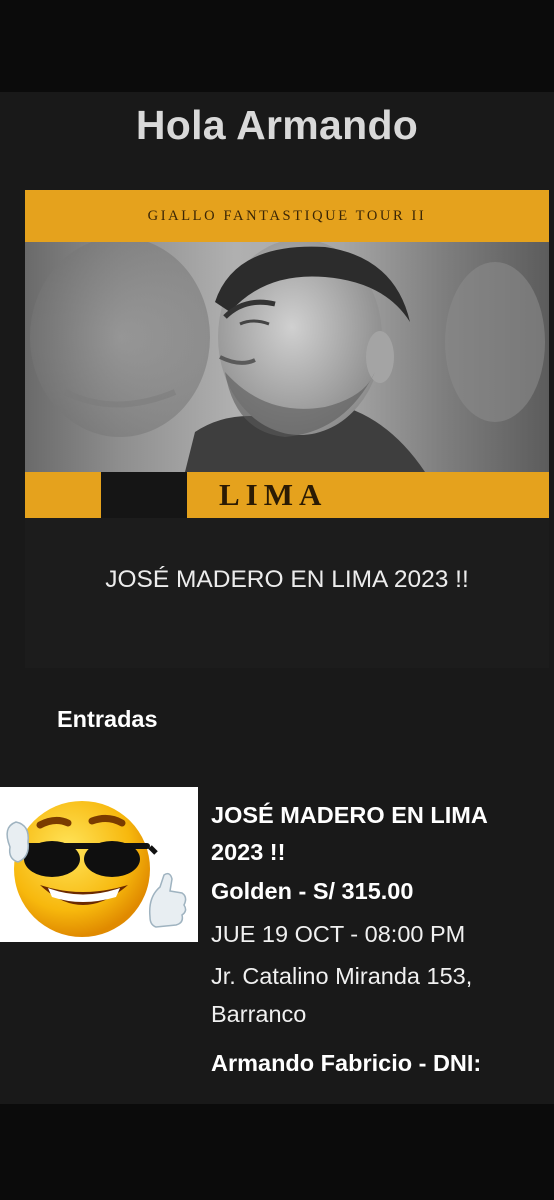 This screenshot has width=554, height=1200. I want to click on ticket-event-name: JOSÉ MADERO EN LIMA 2023 !!, so click(349, 833).